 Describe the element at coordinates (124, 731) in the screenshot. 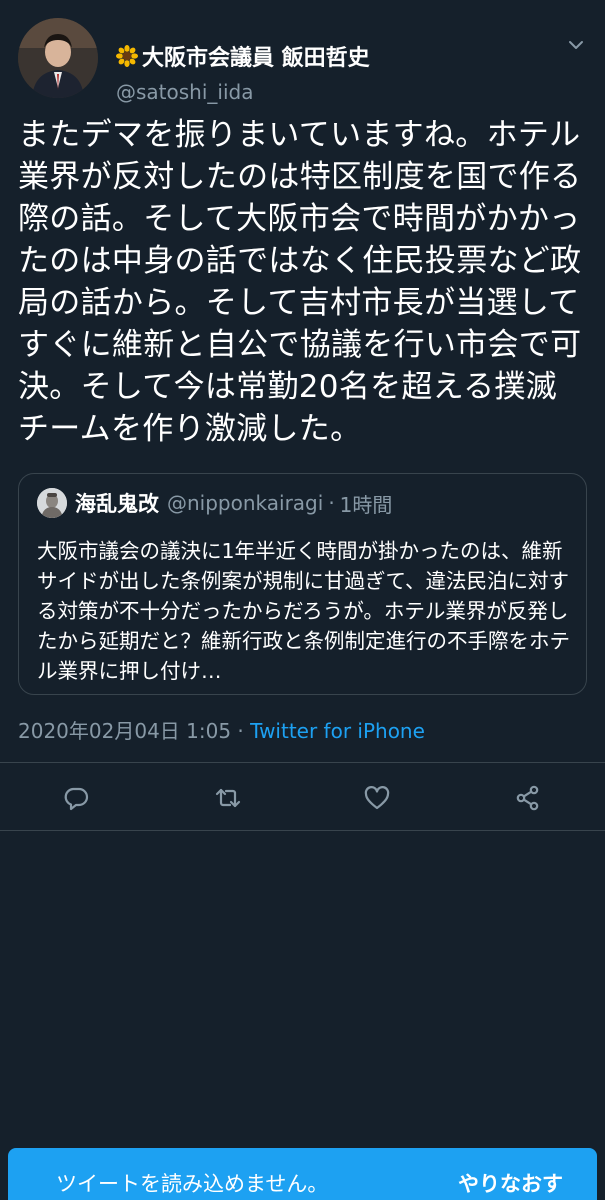

I see `tweet-date: 2020年02月04日 1:05` at that location.